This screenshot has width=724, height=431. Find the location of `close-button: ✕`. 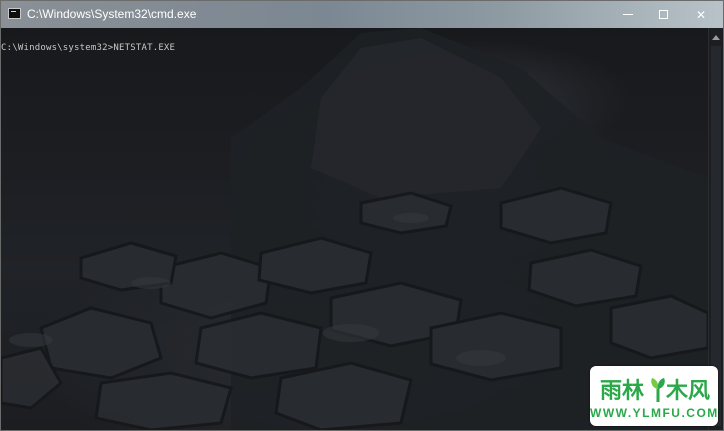

close-button: ✕ is located at coordinates (701, 14).